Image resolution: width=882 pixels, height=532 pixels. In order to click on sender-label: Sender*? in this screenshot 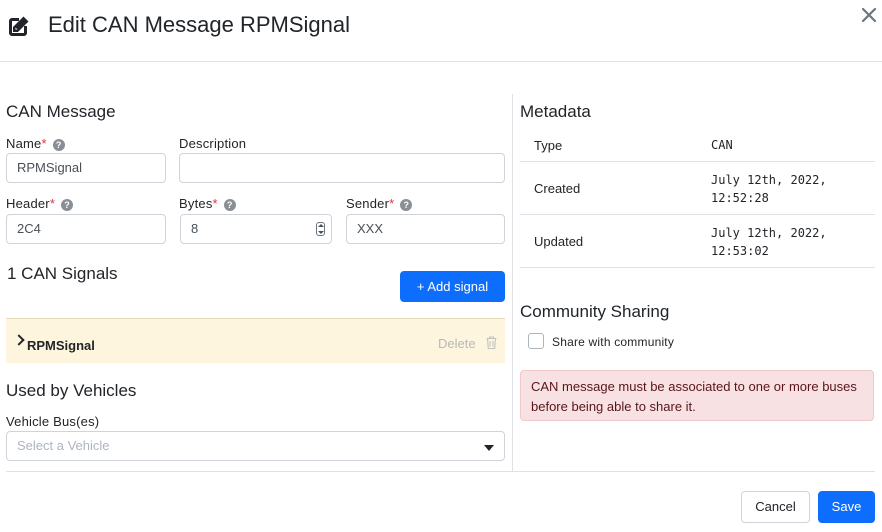, I will do `click(379, 203)`.